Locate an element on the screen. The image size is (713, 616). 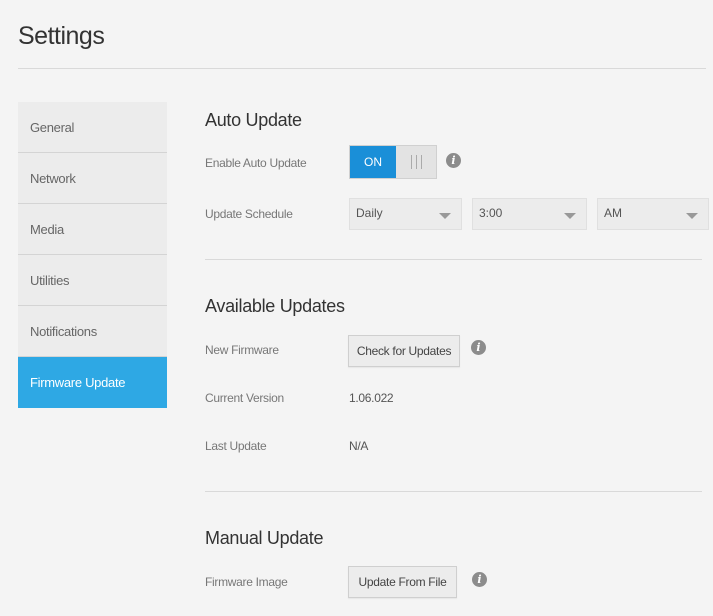
last-update-value: N/A is located at coordinates (359, 446).